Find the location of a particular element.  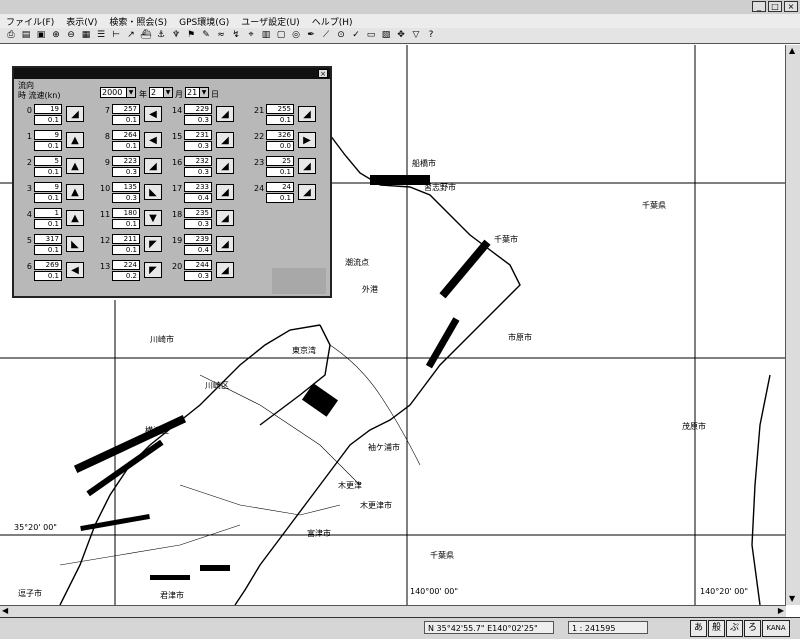

ime-conversion-button: 般 is located at coordinates (716, 628).